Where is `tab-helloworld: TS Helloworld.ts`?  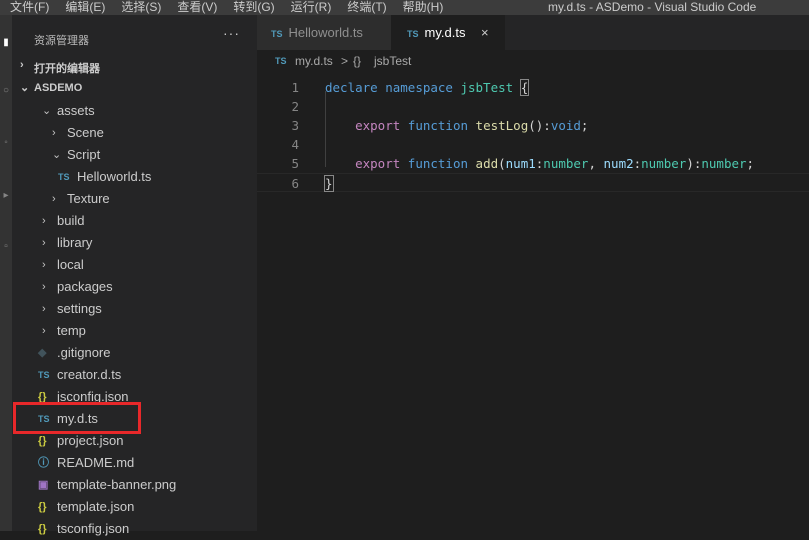
tab-helloworld: TS Helloworld.ts is located at coordinates (324, 32).